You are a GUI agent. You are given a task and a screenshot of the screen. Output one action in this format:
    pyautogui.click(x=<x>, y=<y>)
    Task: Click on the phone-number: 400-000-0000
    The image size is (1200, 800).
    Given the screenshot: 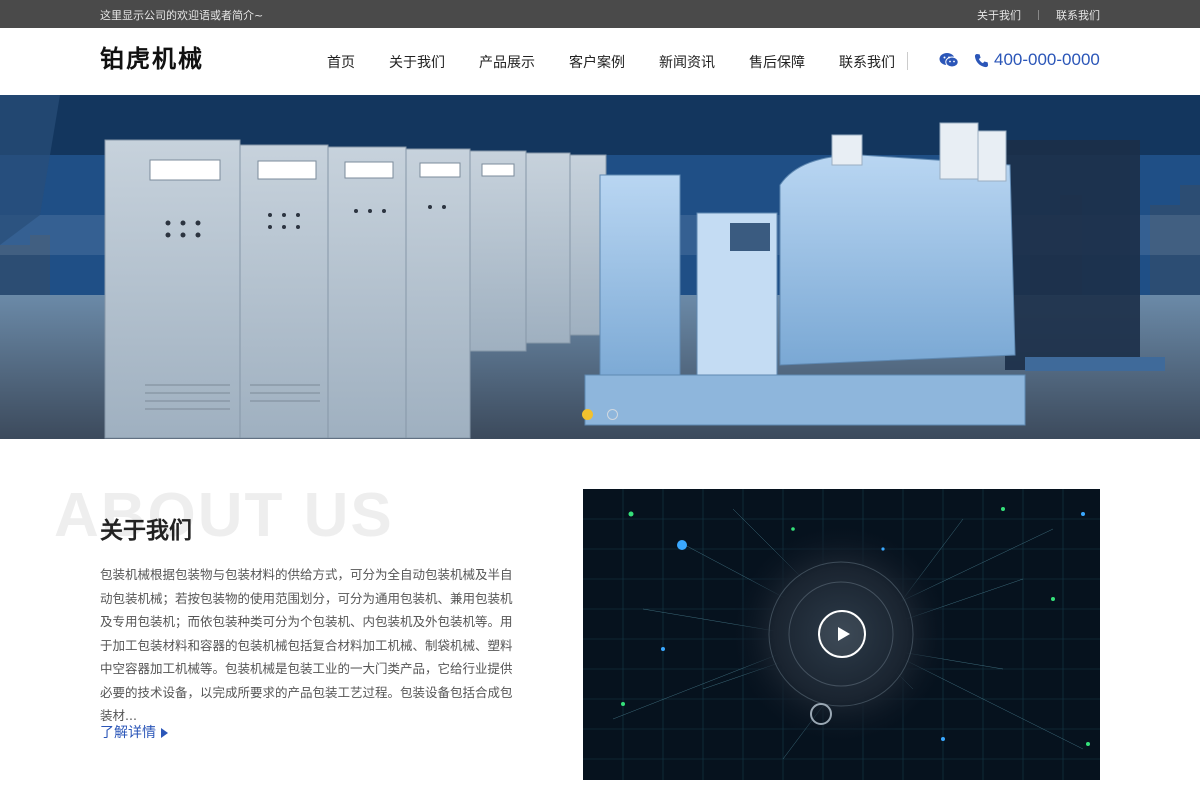 What is the action you would take?
    pyautogui.click(x=1047, y=60)
    